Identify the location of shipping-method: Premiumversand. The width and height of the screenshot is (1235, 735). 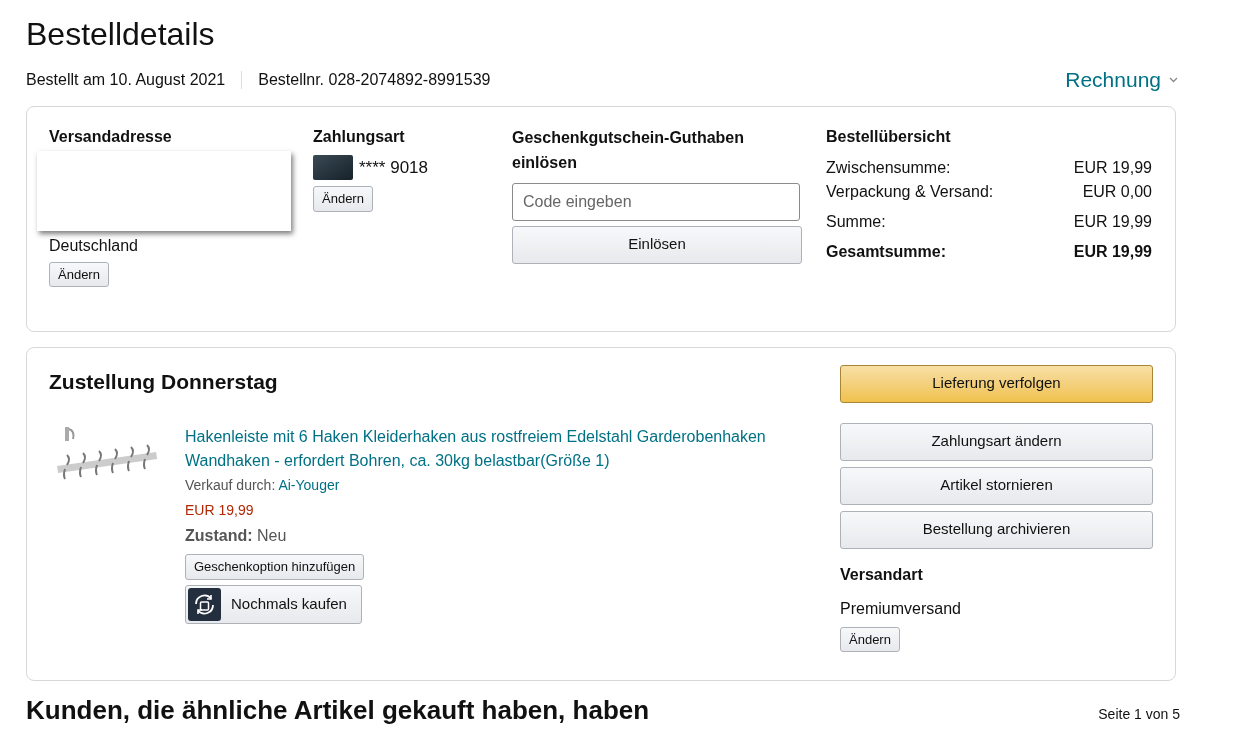
(901, 608).